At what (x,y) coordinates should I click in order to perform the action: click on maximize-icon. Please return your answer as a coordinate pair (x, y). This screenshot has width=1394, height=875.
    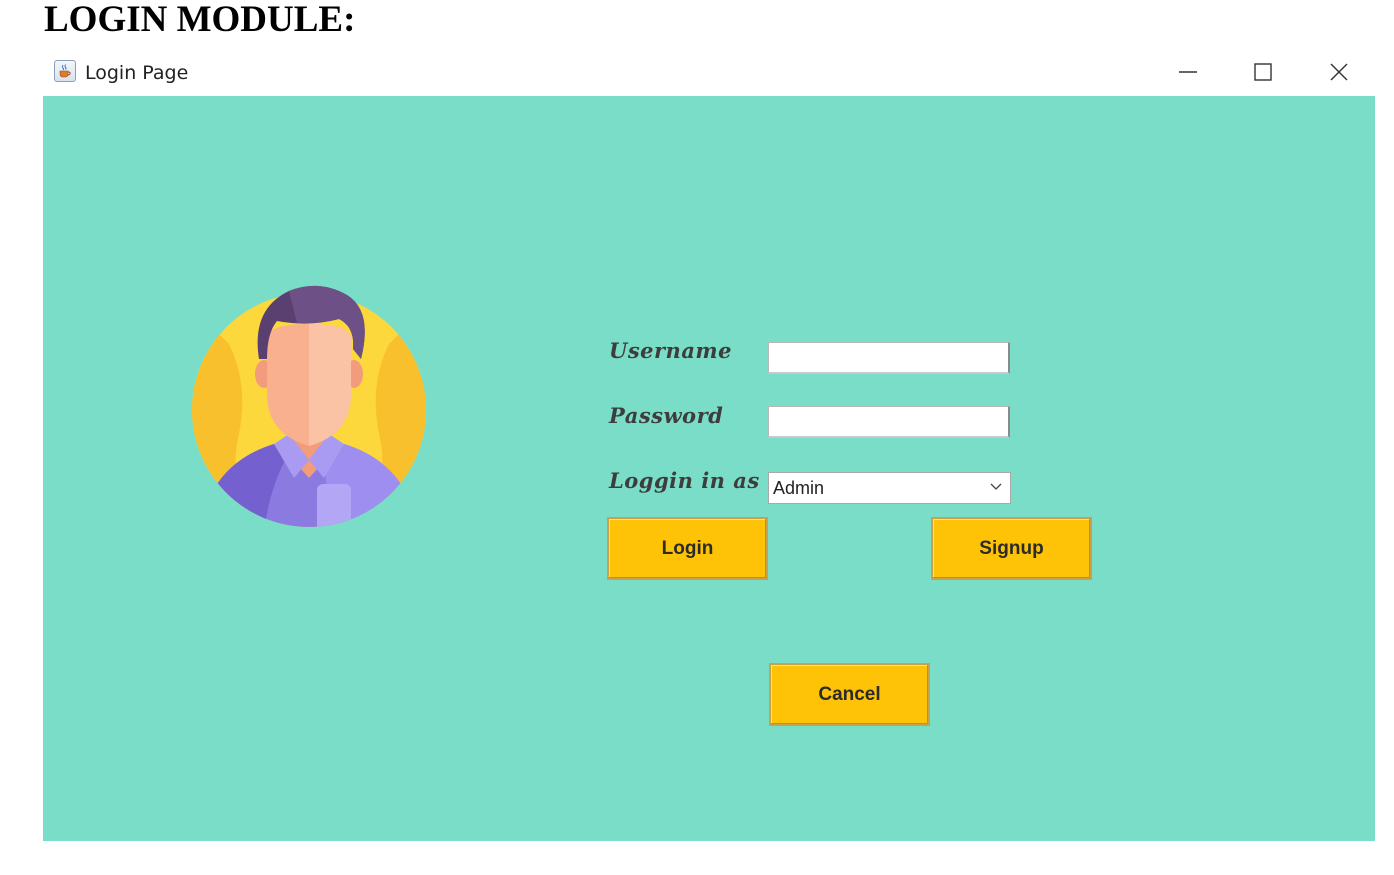
    Looking at the image, I should click on (1263, 72).